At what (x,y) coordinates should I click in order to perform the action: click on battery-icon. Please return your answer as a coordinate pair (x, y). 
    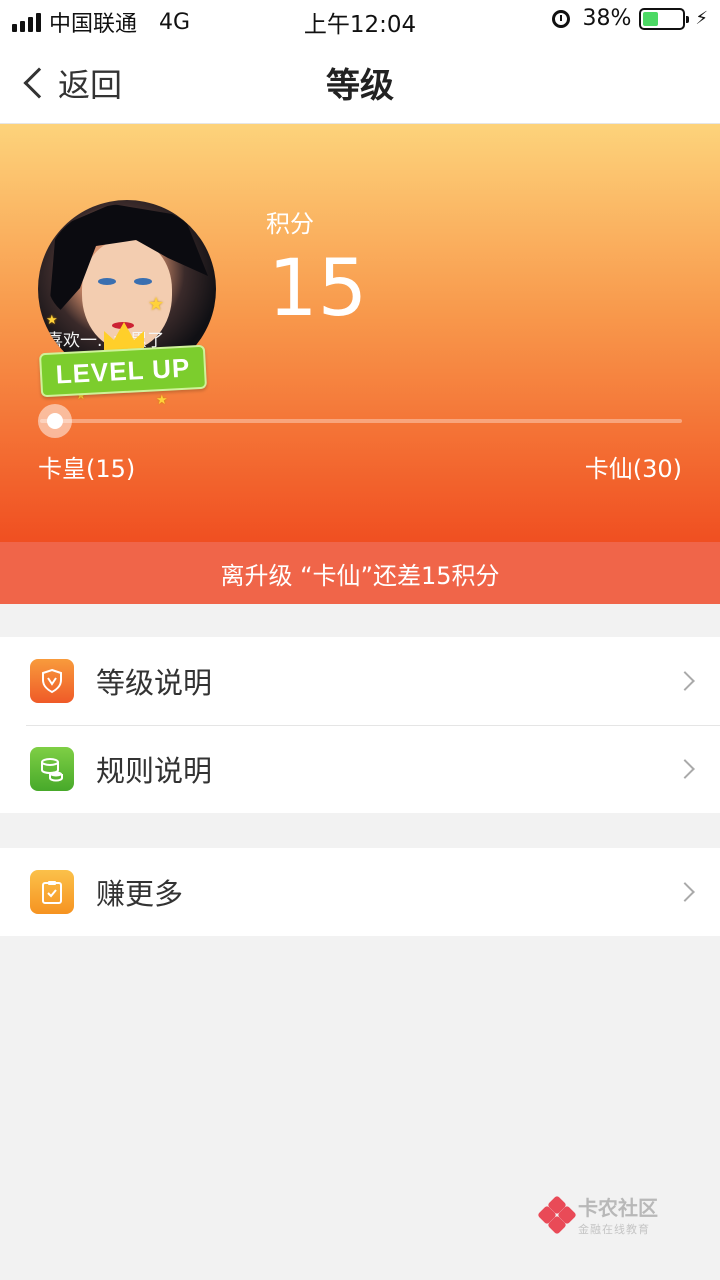
    Looking at the image, I should click on (664, 18).